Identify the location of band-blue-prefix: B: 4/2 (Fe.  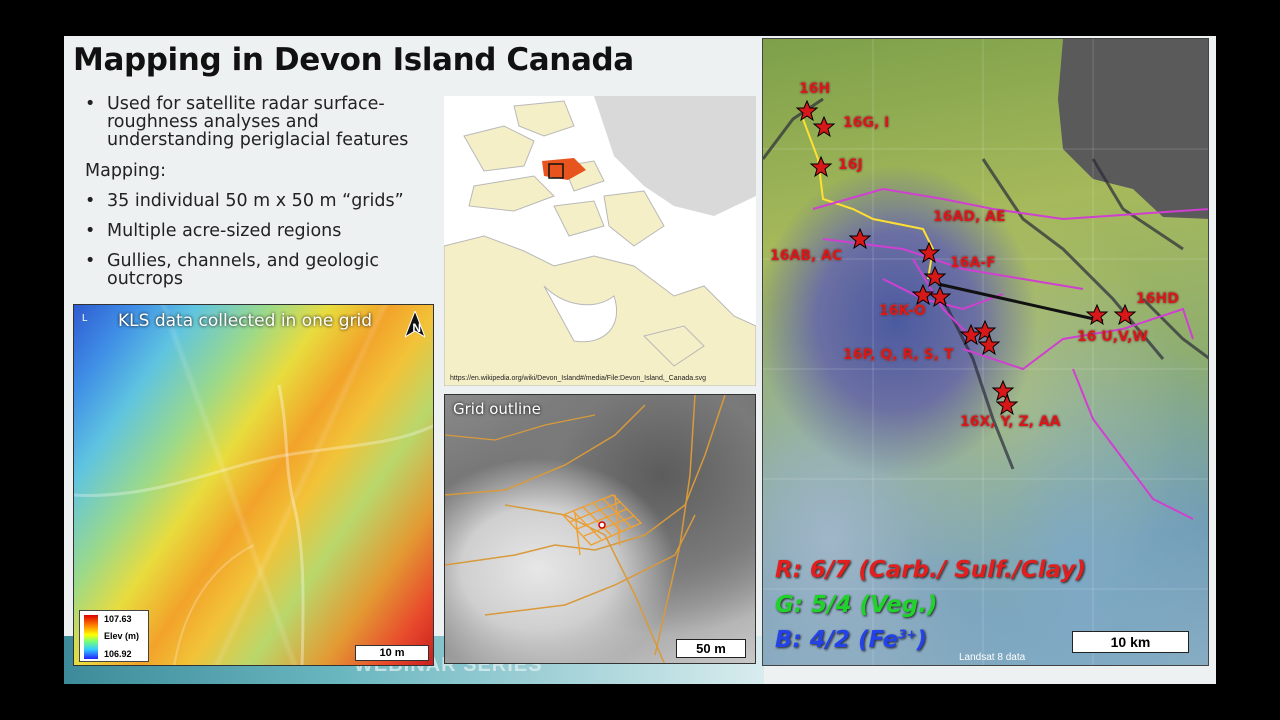
(837, 640).